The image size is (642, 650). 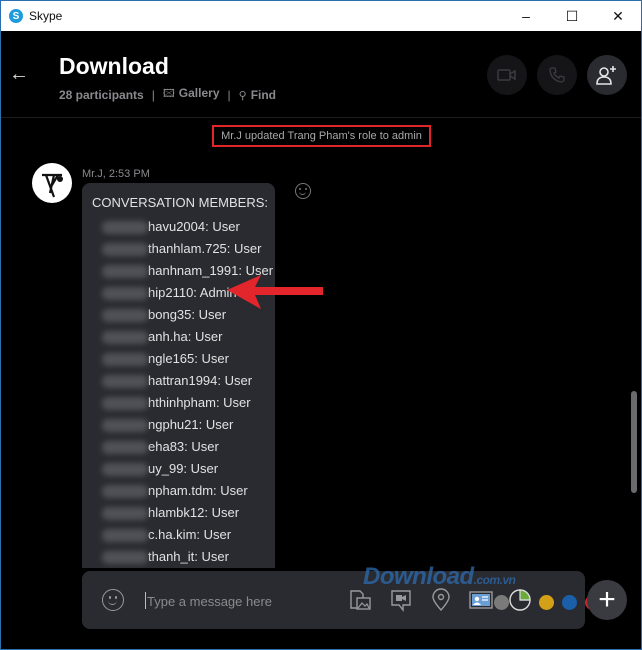 I want to click on member-name-role: eha83: User, so click(x=183, y=446).